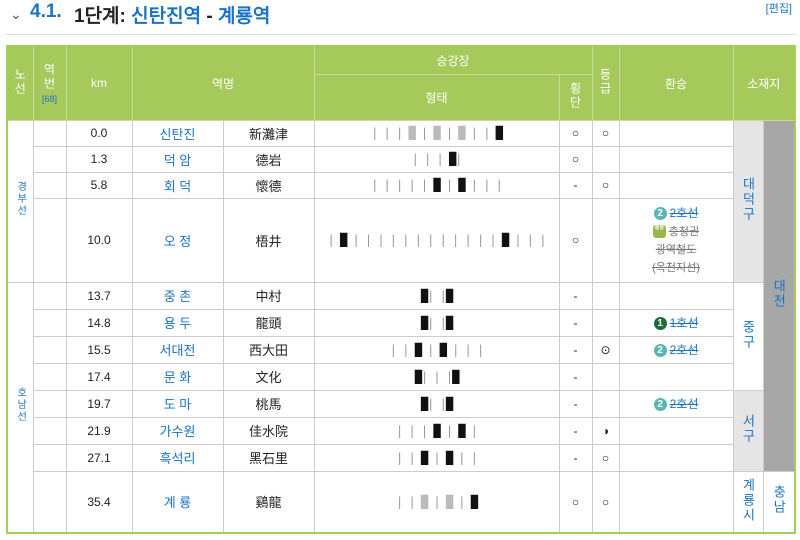 This screenshot has width=800, height=540. Describe the element at coordinates (177, 376) in the screenshot. I see `station-link: 문 화` at that location.